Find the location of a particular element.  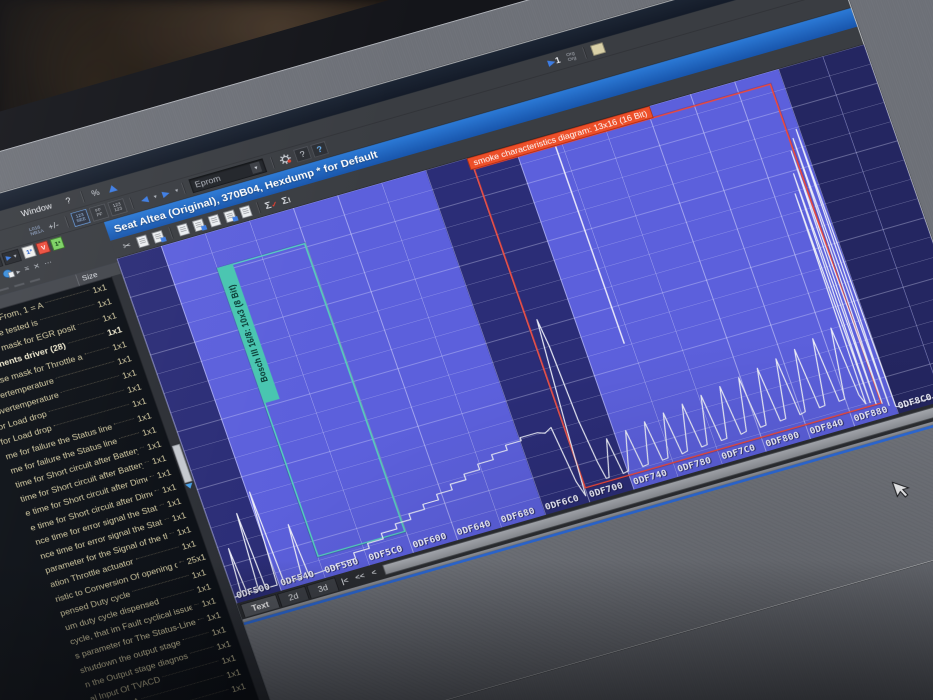

help-chip-icon: ? is located at coordinates (302, 154).